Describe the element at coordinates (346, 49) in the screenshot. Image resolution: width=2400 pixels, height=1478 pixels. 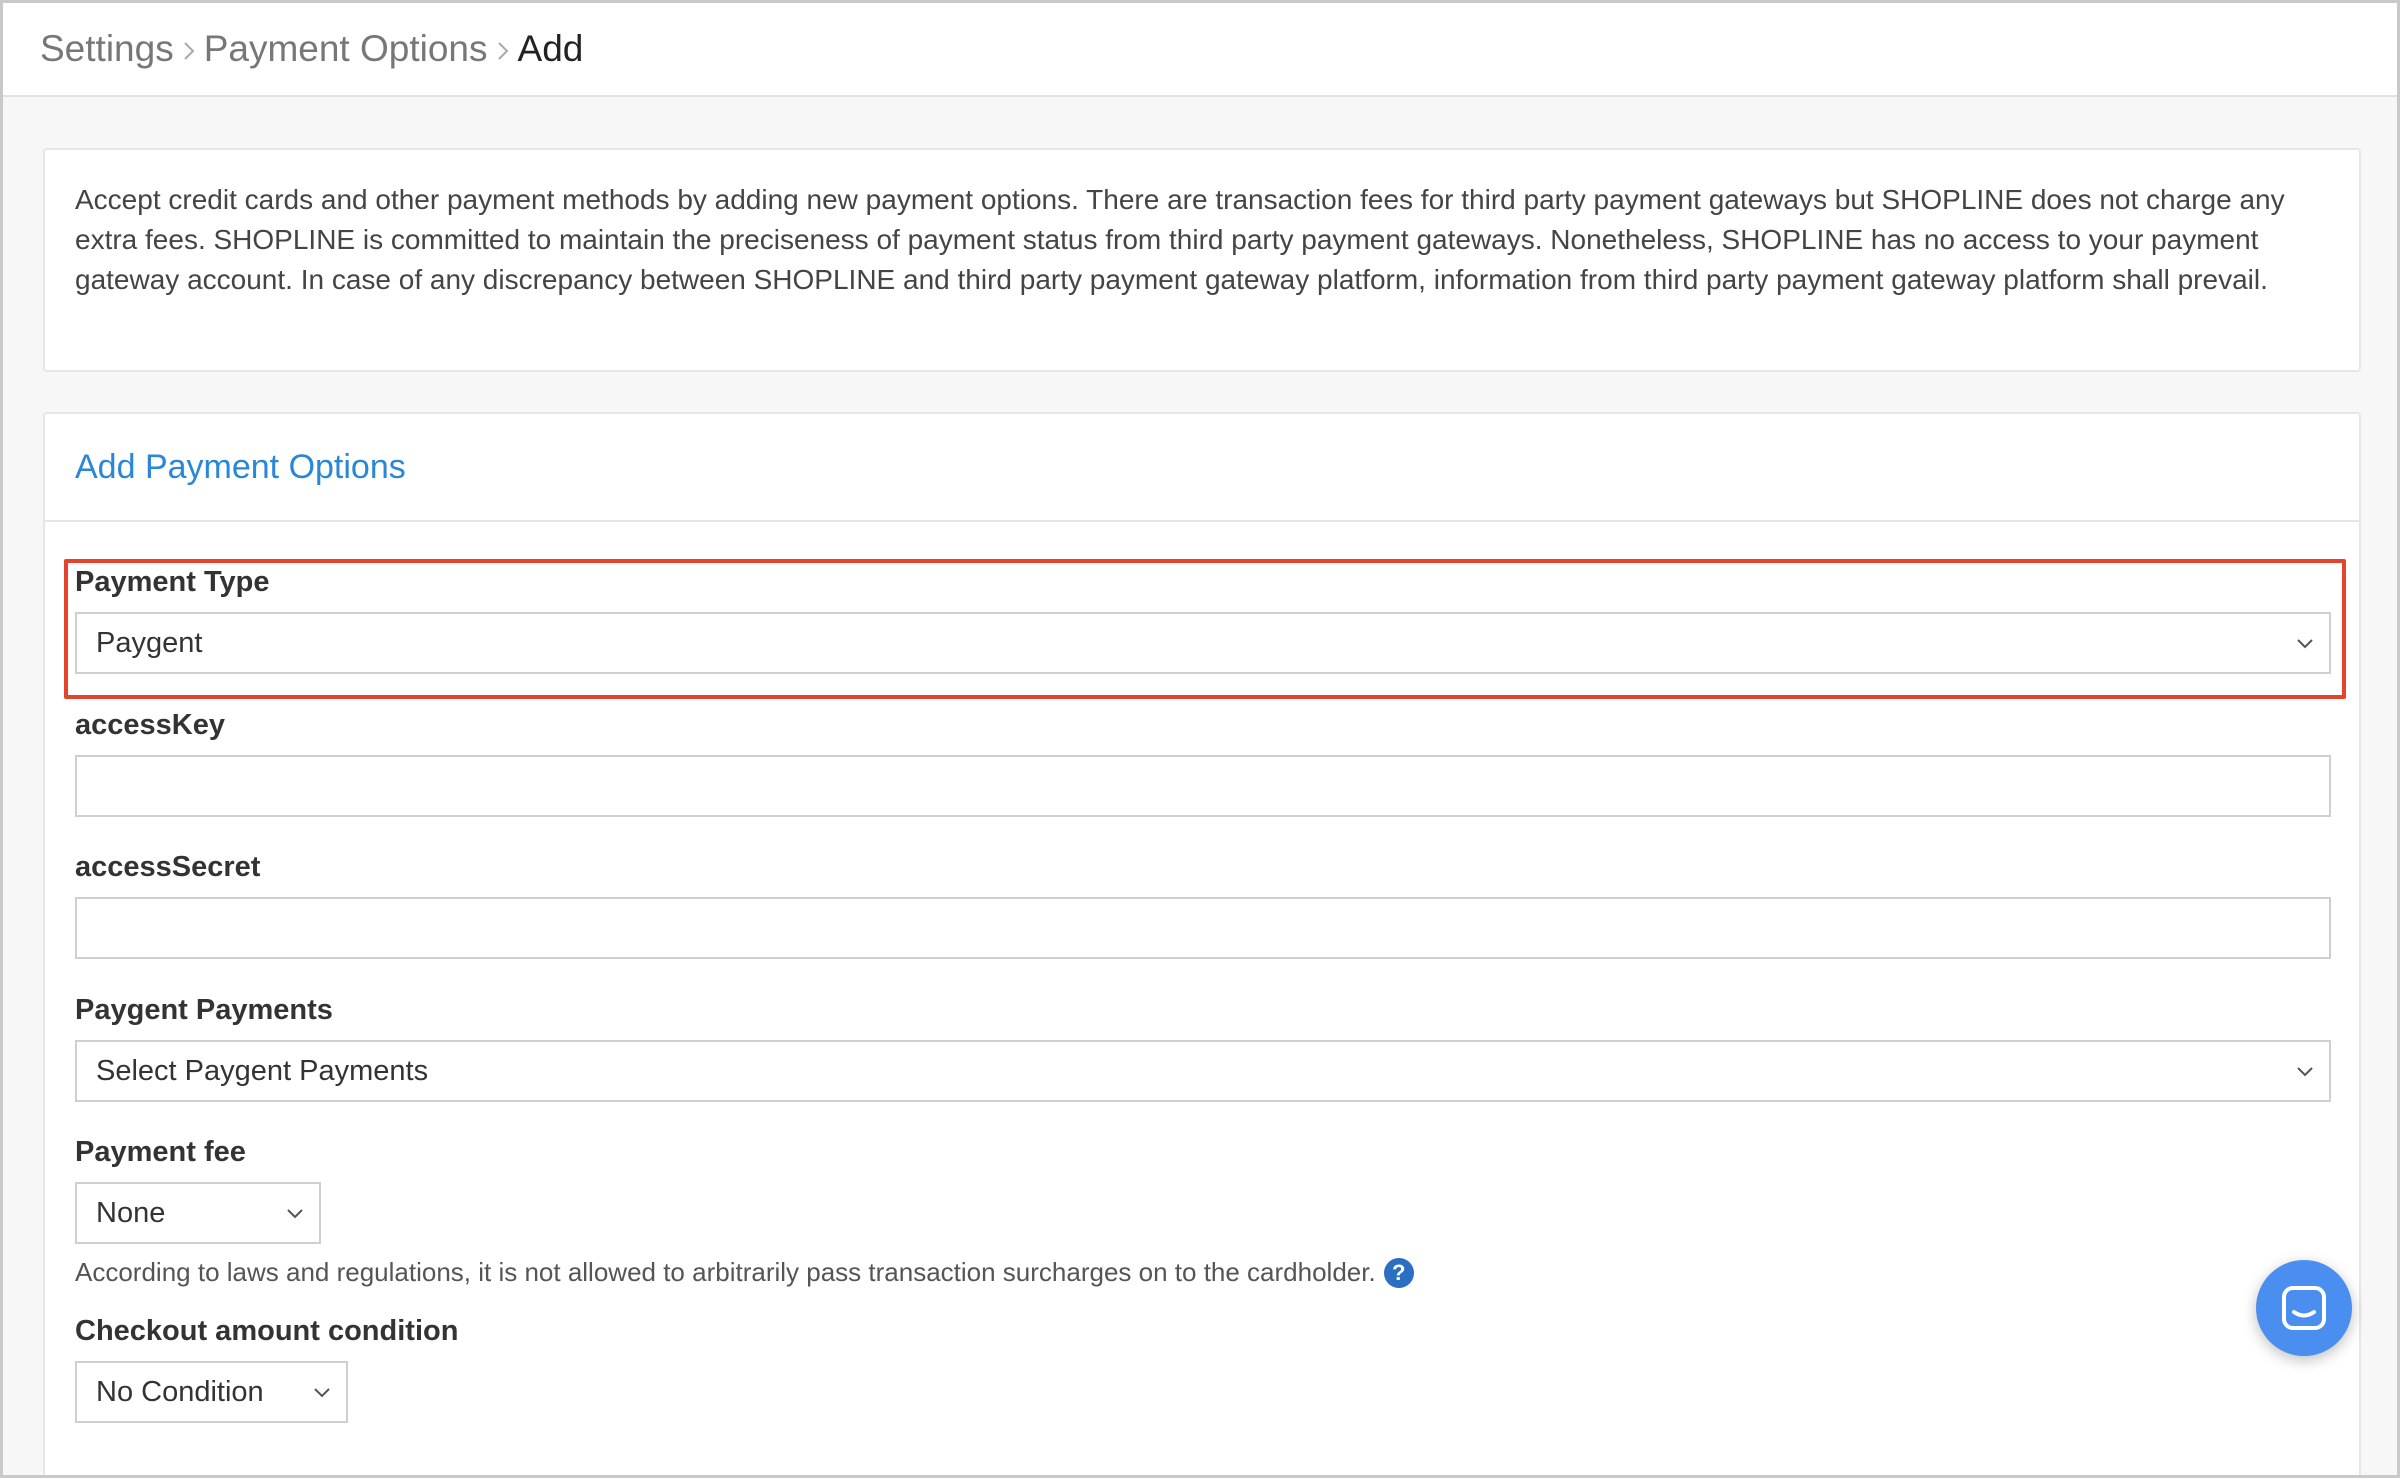
I see `breadcrumb-payment-options: Payment Options` at that location.